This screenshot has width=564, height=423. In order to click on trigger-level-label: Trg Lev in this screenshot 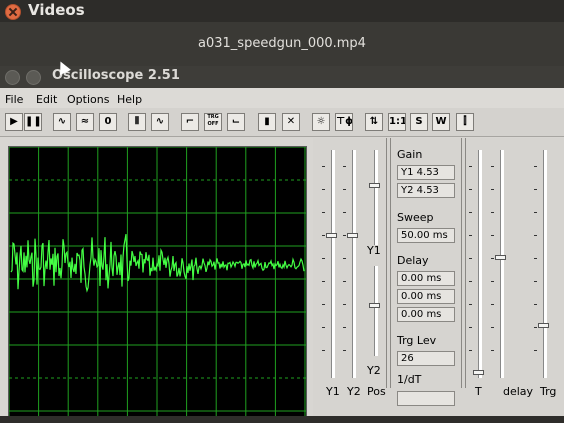, I will do `click(417, 340)`.